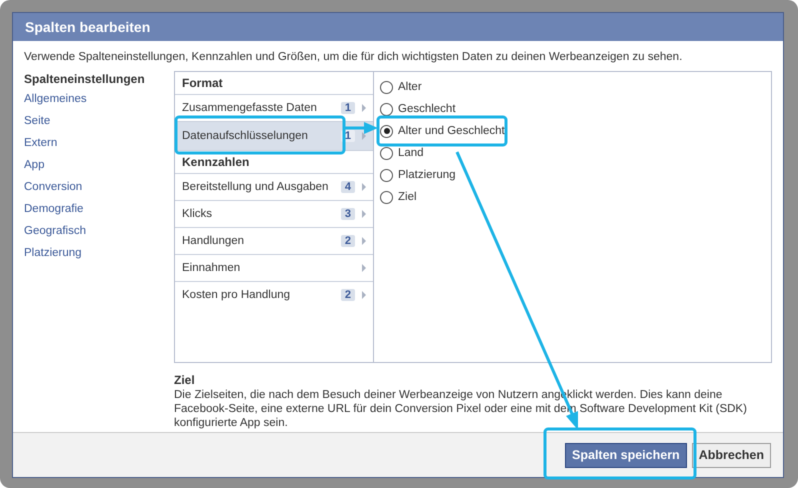 This screenshot has width=798, height=488. Describe the element at coordinates (87, 27) in the screenshot. I see `dialog-title: Spalten bearbeiten` at that location.